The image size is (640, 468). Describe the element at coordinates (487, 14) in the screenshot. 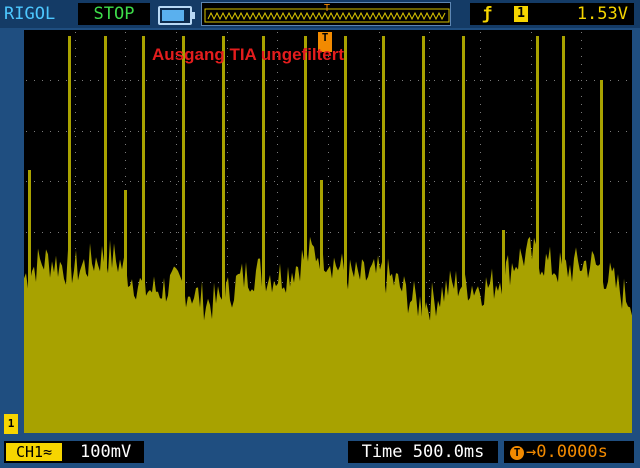

I see `rising-edge-icon: ƒ` at that location.